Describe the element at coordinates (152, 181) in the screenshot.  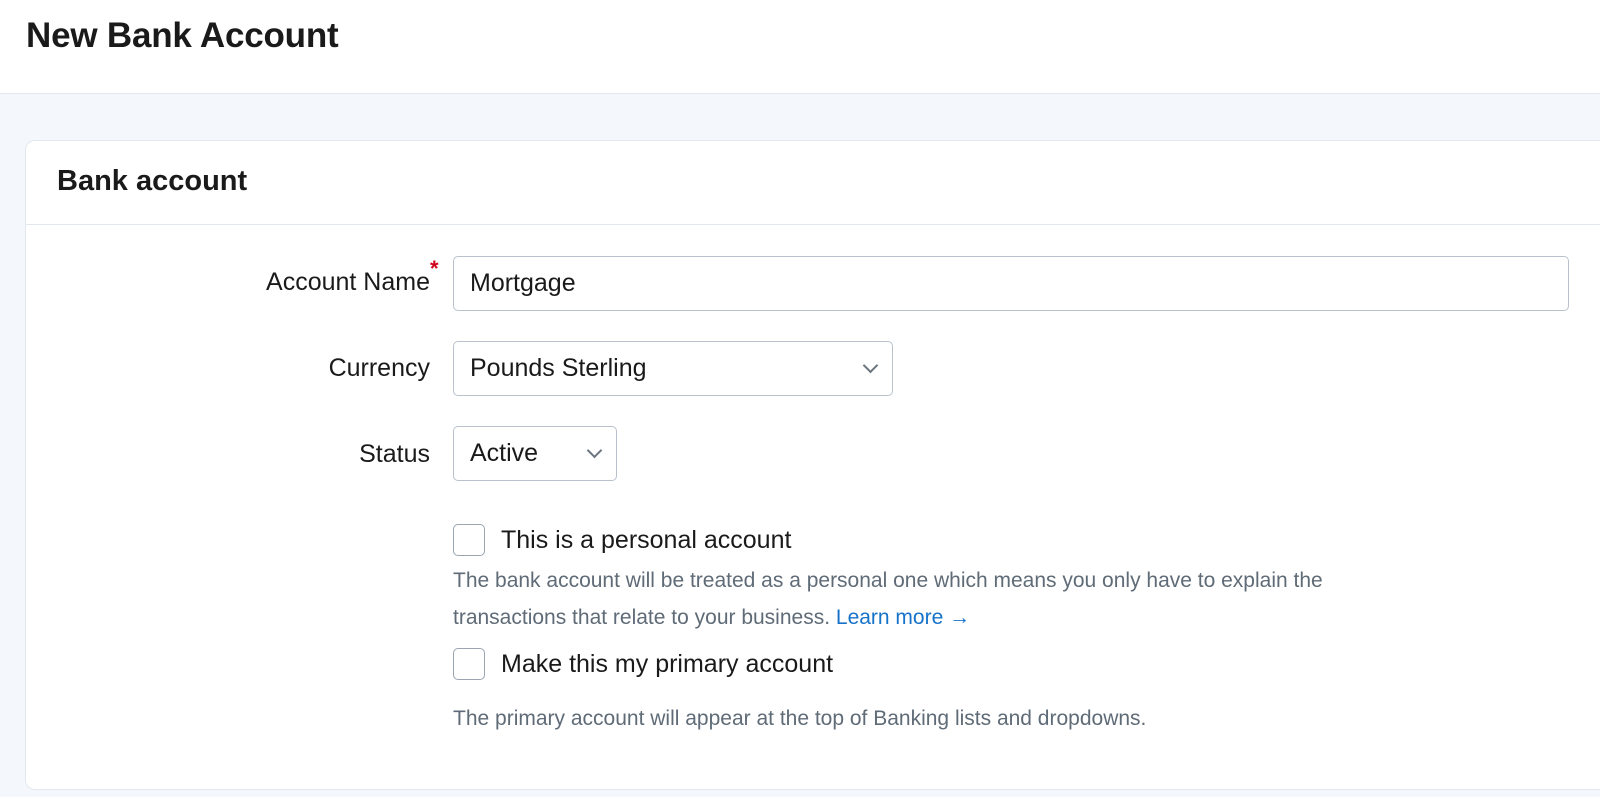
I see `card-title: Bank account` at that location.